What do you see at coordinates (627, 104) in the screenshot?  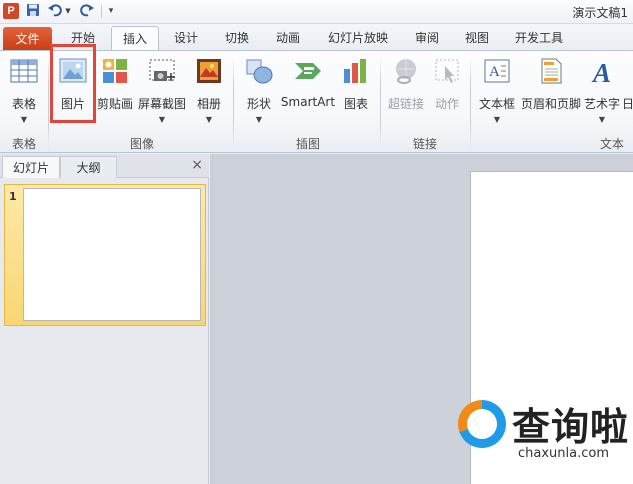 I see `date-time-label: 日` at bounding box center [627, 104].